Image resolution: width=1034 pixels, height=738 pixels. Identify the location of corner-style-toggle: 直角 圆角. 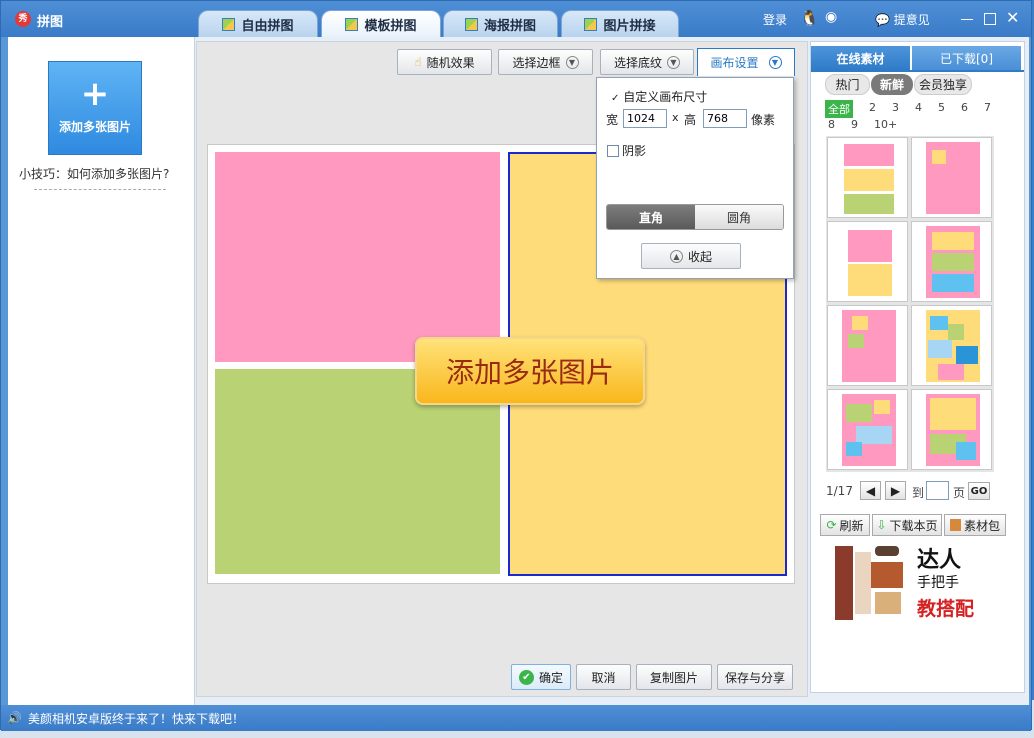
(695, 217).